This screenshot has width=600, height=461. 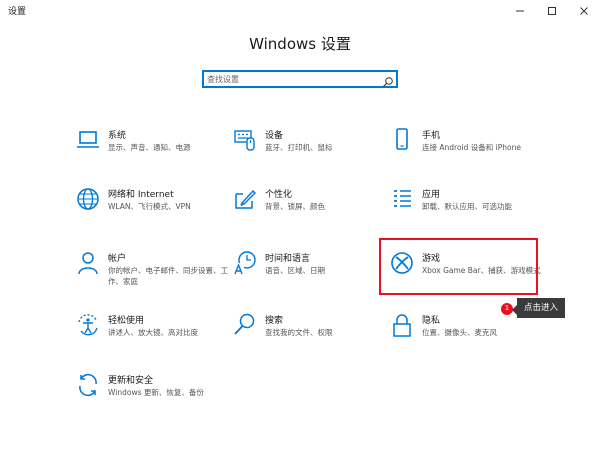 What do you see at coordinates (131, 381) in the screenshot?
I see `tile-name: 更新和安全` at bounding box center [131, 381].